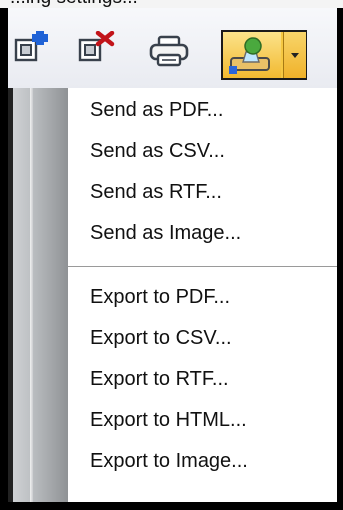 This screenshot has height=510, width=343. I want to click on send-export-dropdown-button, so click(294, 55).